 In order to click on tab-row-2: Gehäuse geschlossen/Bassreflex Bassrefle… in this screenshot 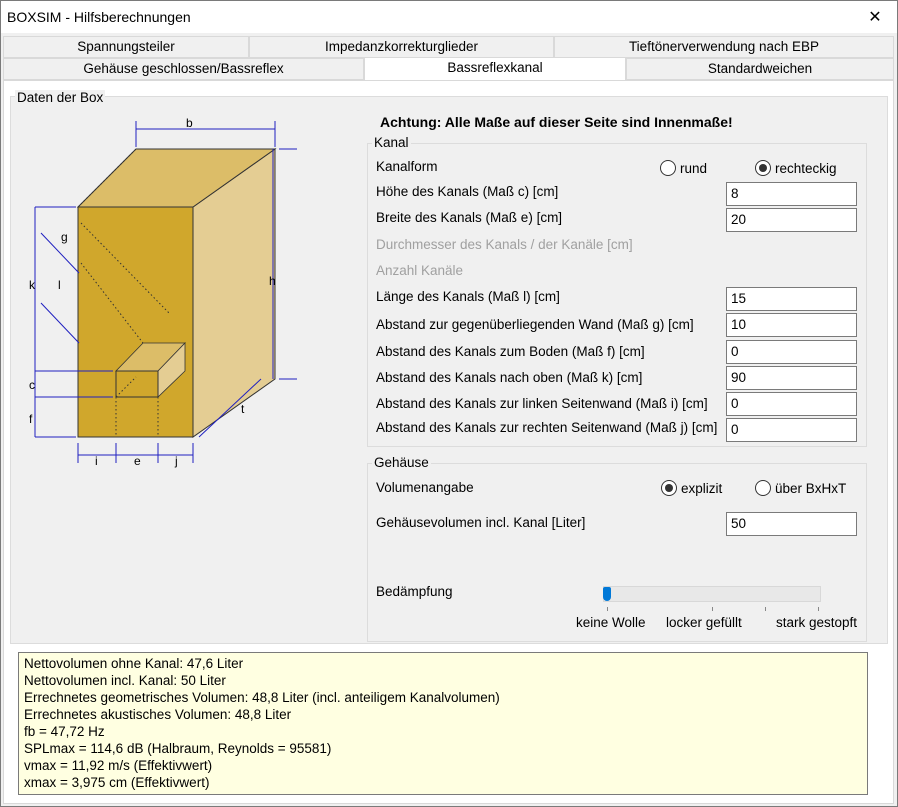, I will do `click(448, 69)`.